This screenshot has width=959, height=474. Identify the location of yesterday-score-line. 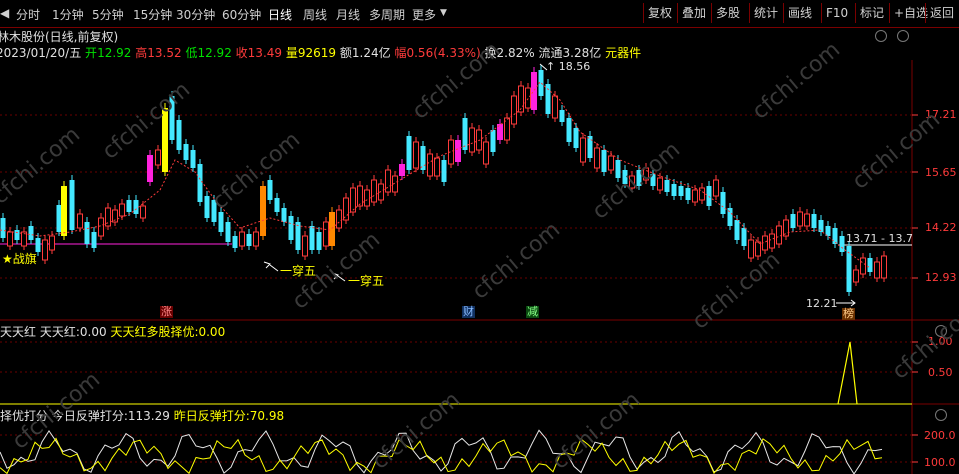
(441, 455).